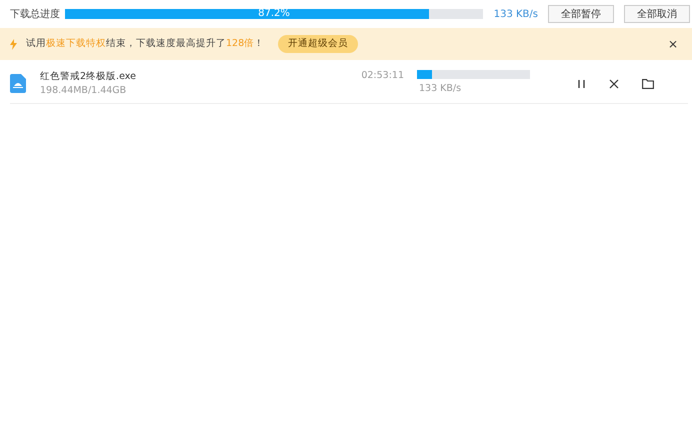  I want to click on lightning-icon, so click(13, 44).